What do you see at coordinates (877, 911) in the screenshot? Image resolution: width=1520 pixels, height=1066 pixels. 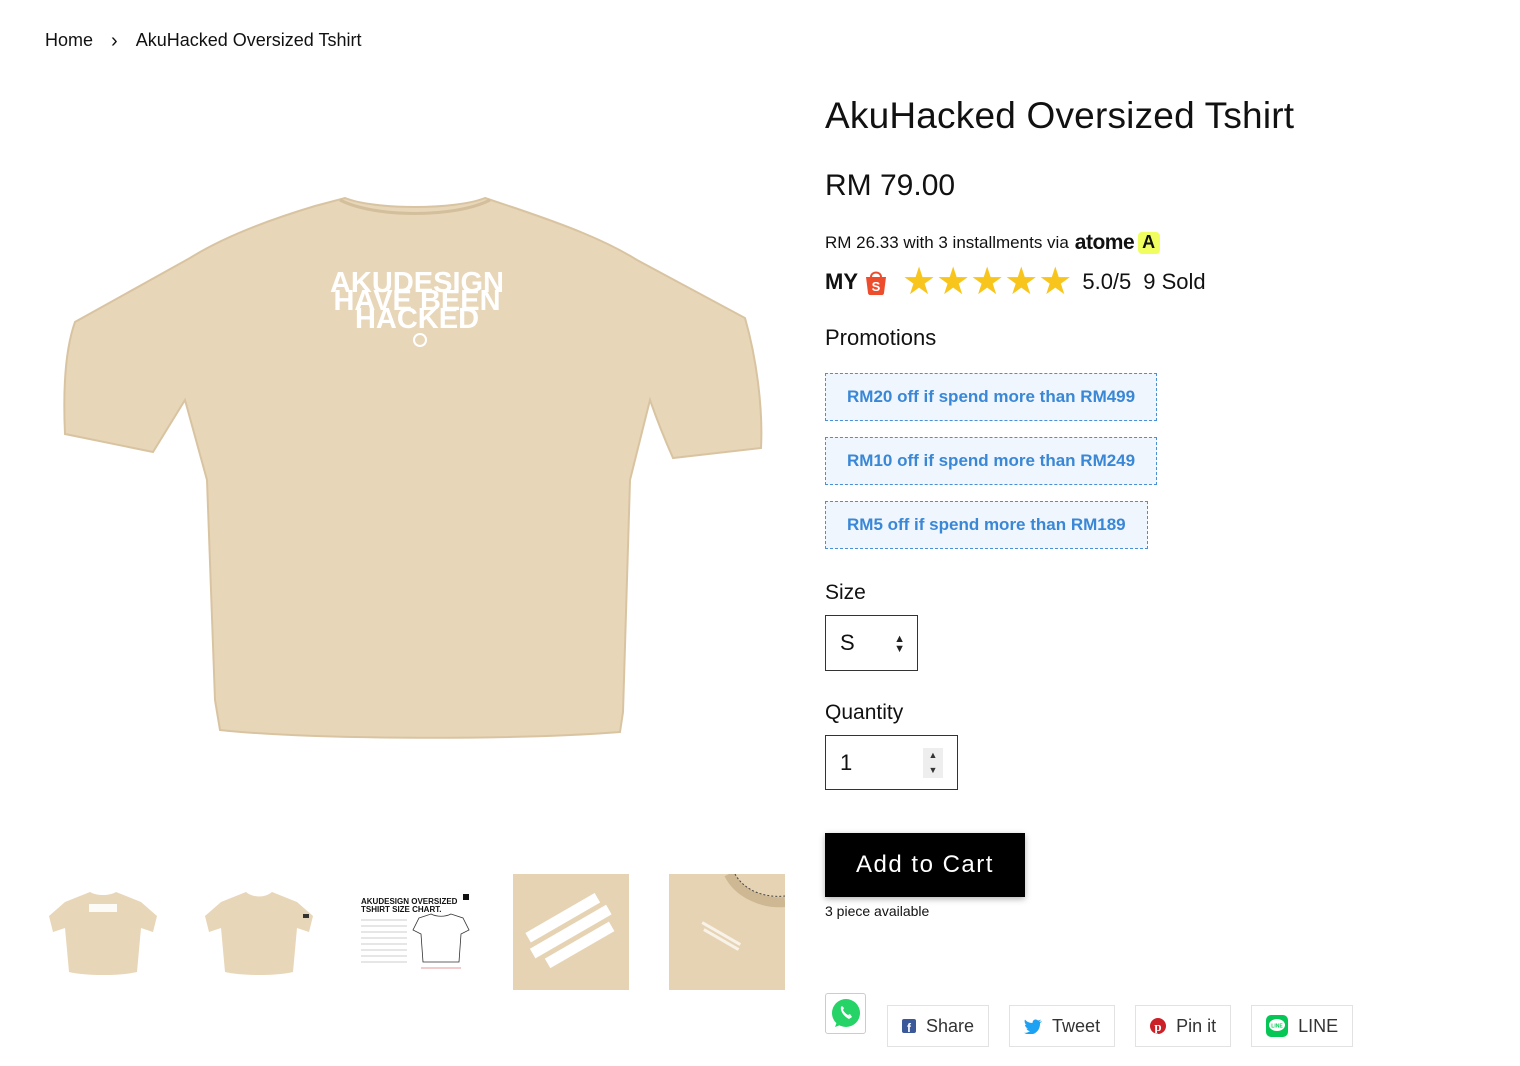 I see `stock-availability: 3 piece available` at bounding box center [877, 911].